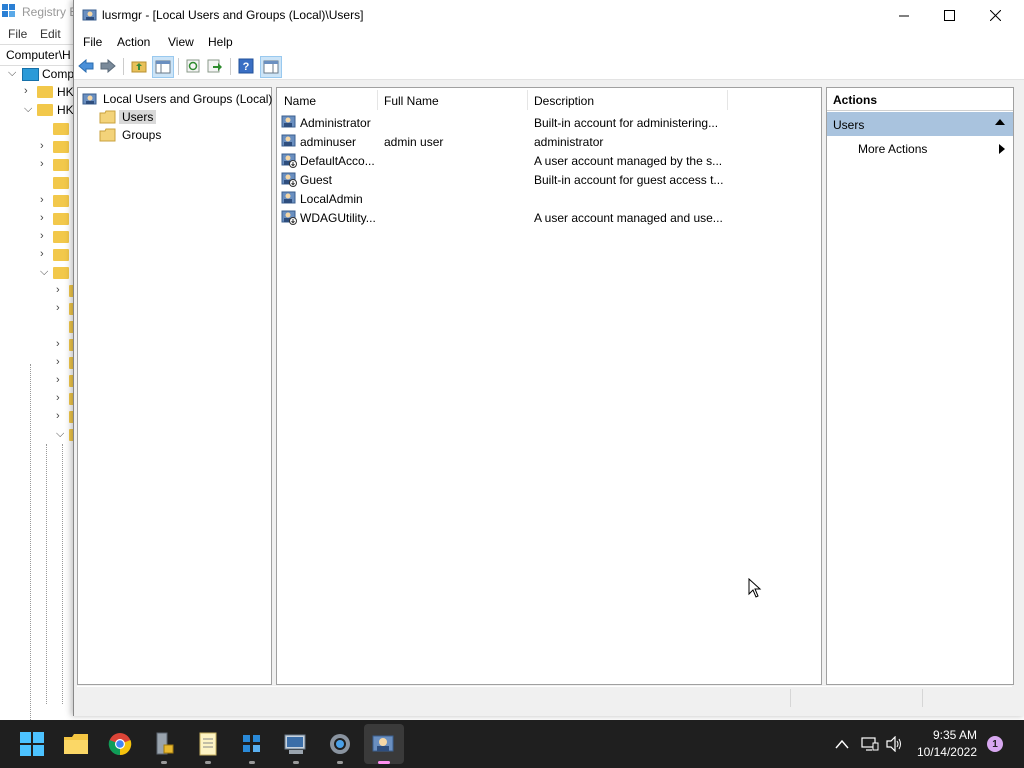 The height and width of the screenshot is (768, 1024). I want to click on table-row: adminuser admin user administrator, so click(547, 141).